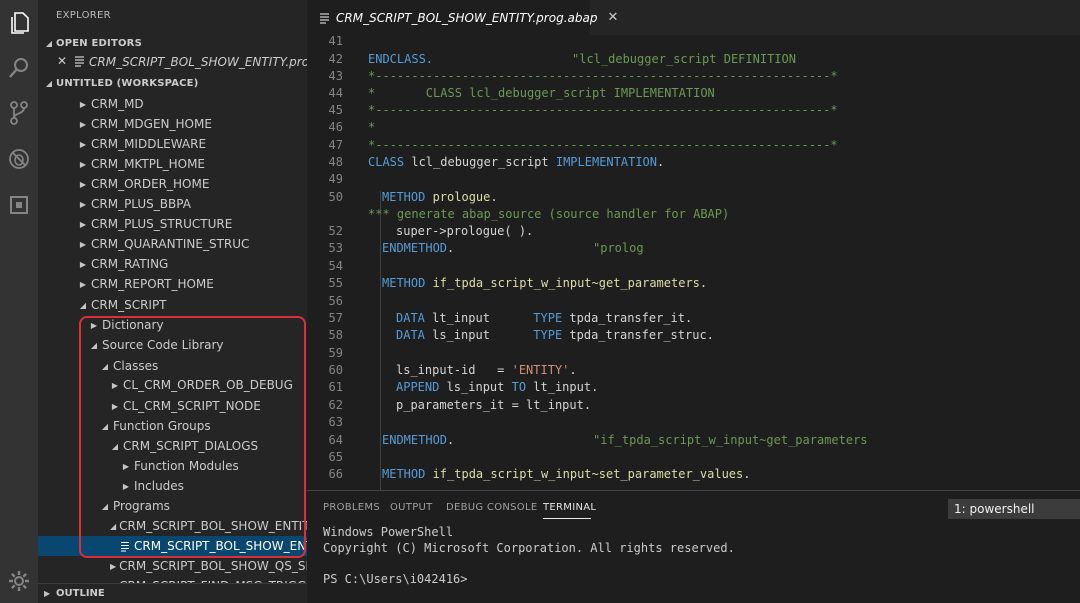  What do you see at coordinates (510, 318) in the screenshot?
I see `code-line: 57 DATA lt_input TYPE tpda_transfer_it.` at bounding box center [510, 318].